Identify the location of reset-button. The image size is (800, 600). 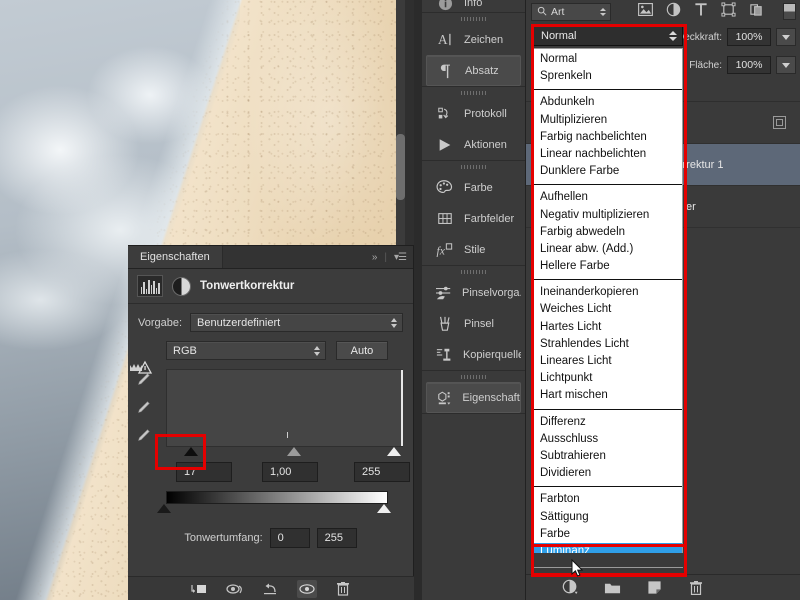
(271, 589).